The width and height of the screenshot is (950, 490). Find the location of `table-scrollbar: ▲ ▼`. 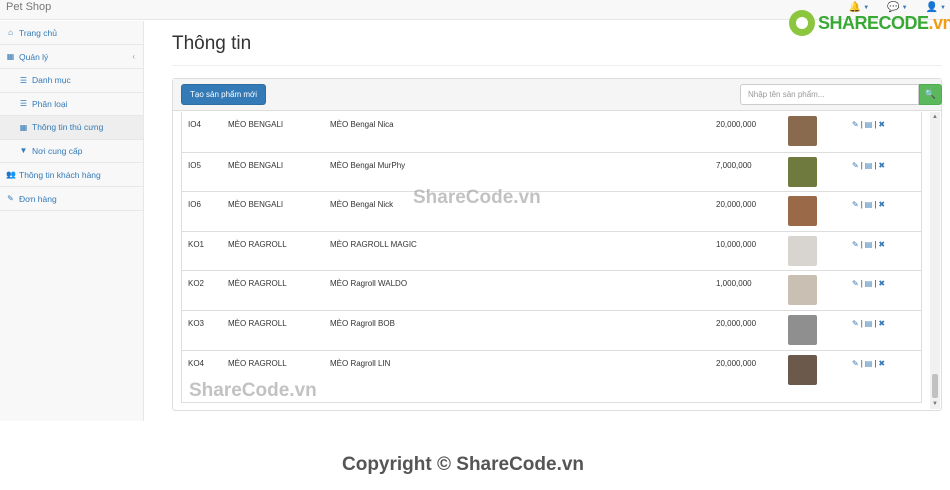

table-scrollbar: ▲ ▼ is located at coordinates (935, 260).